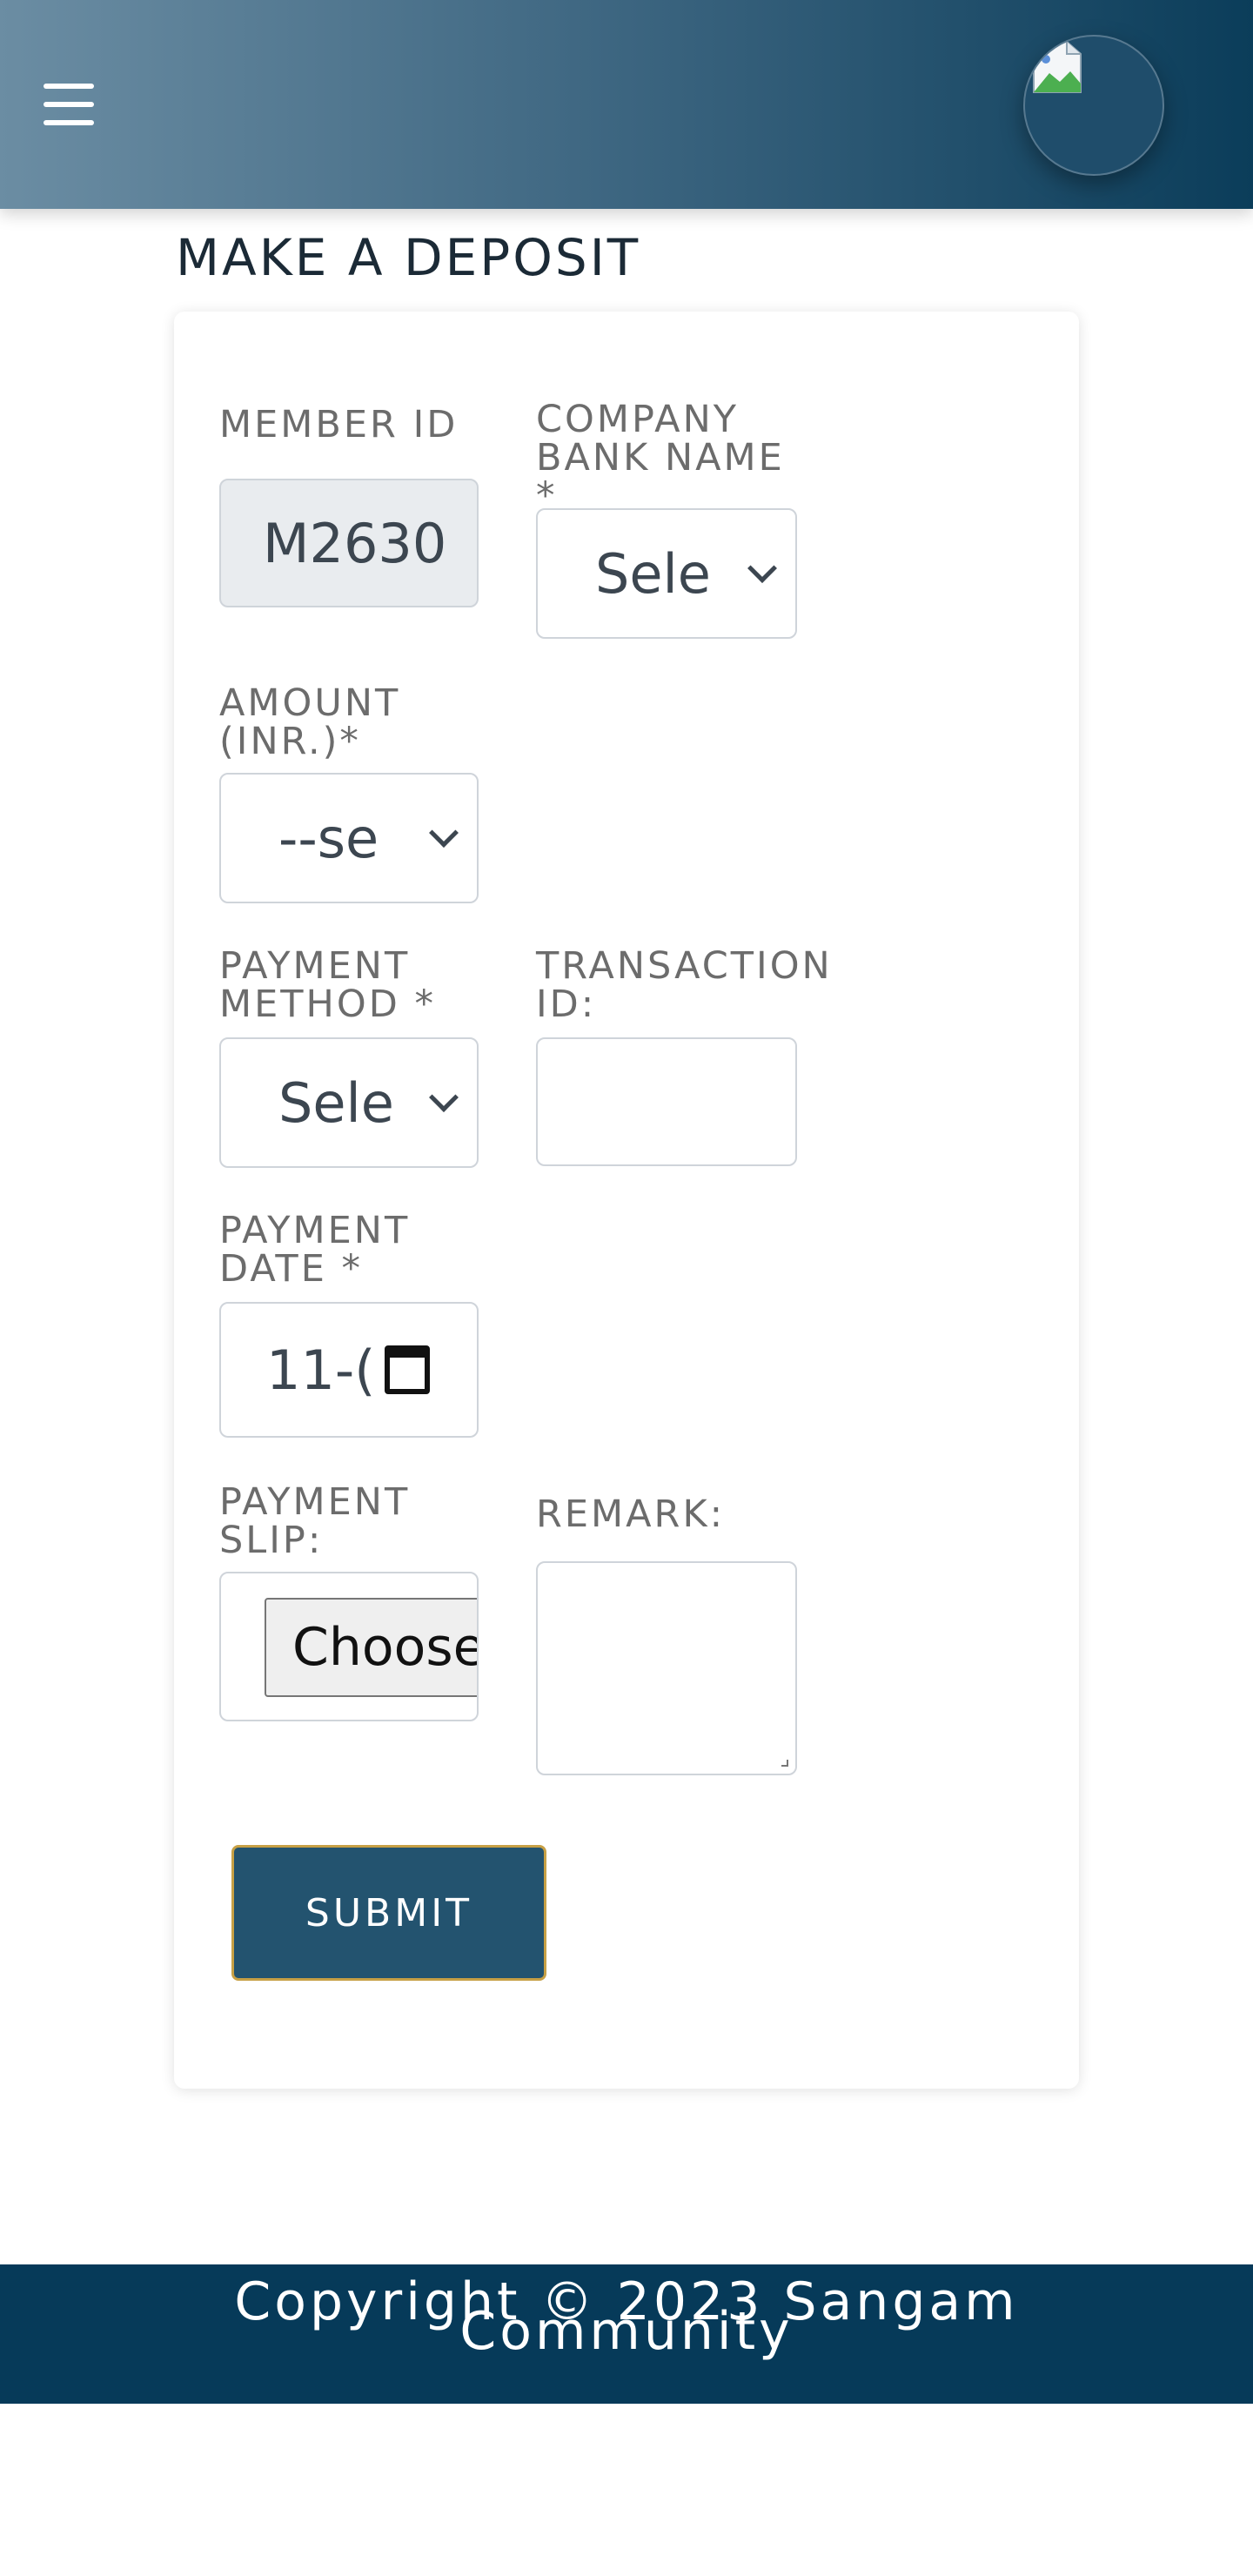  I want to click on calendar-icon, so click(407, 1370).